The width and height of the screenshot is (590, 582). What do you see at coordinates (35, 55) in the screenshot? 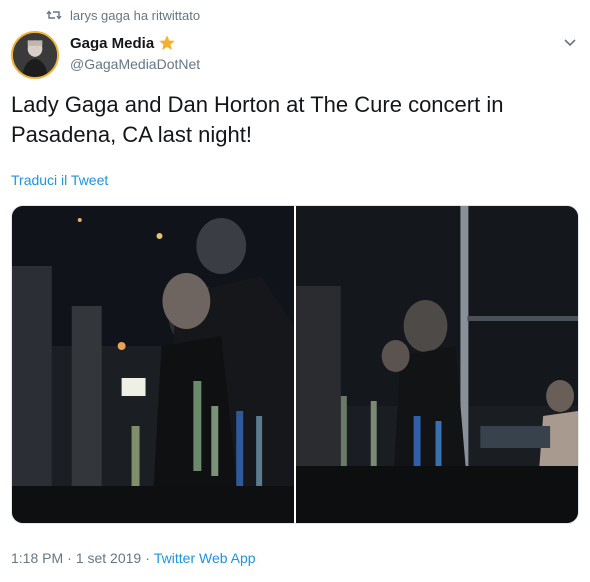
I see `avatar` at bounding box center [35, 55].